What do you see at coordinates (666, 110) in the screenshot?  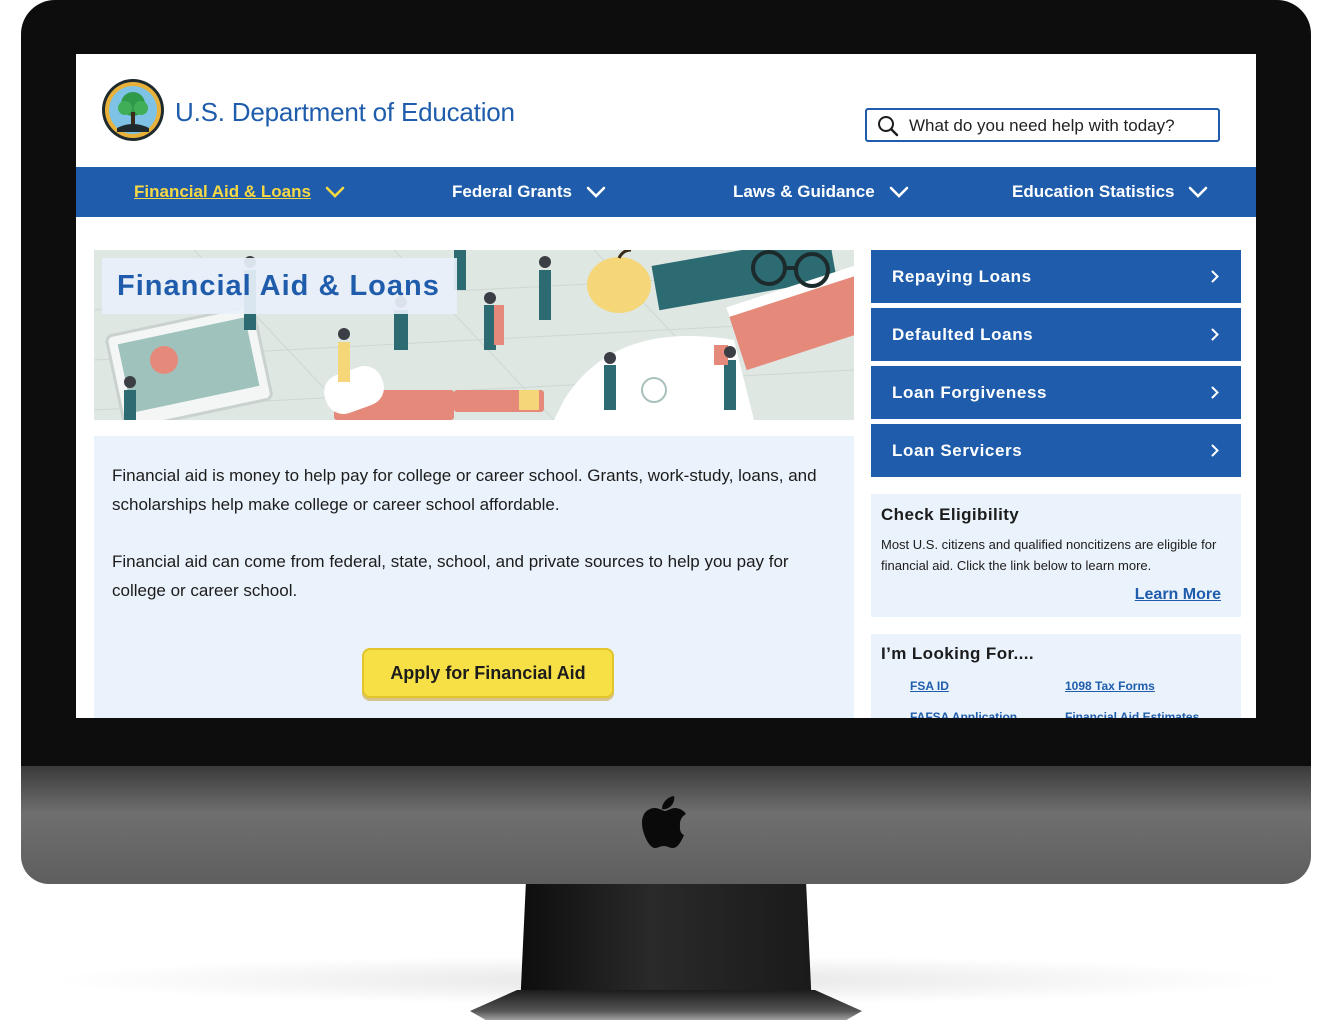 I see `site-header: U.S. Department of Education` at bounding box center [666, 110].